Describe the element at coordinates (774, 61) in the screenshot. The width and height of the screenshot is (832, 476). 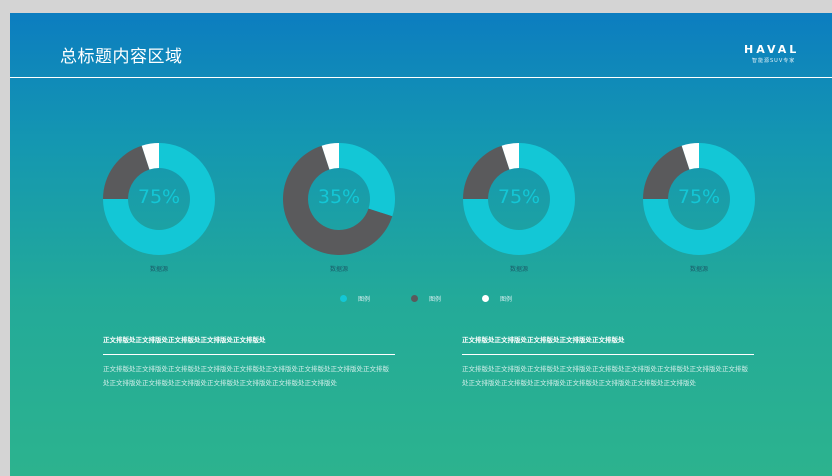
I see `logo-tagline: 智能源SUV专家` at that location.